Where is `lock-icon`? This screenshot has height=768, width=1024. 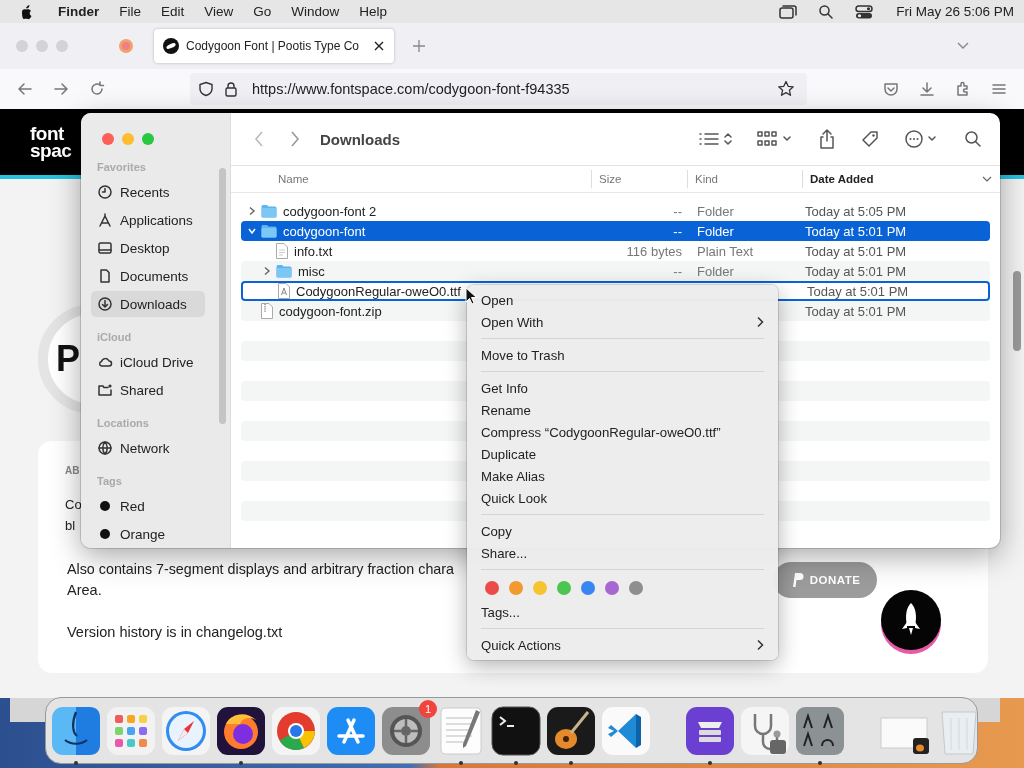 lock-icon is located at coordinates (231, 89).